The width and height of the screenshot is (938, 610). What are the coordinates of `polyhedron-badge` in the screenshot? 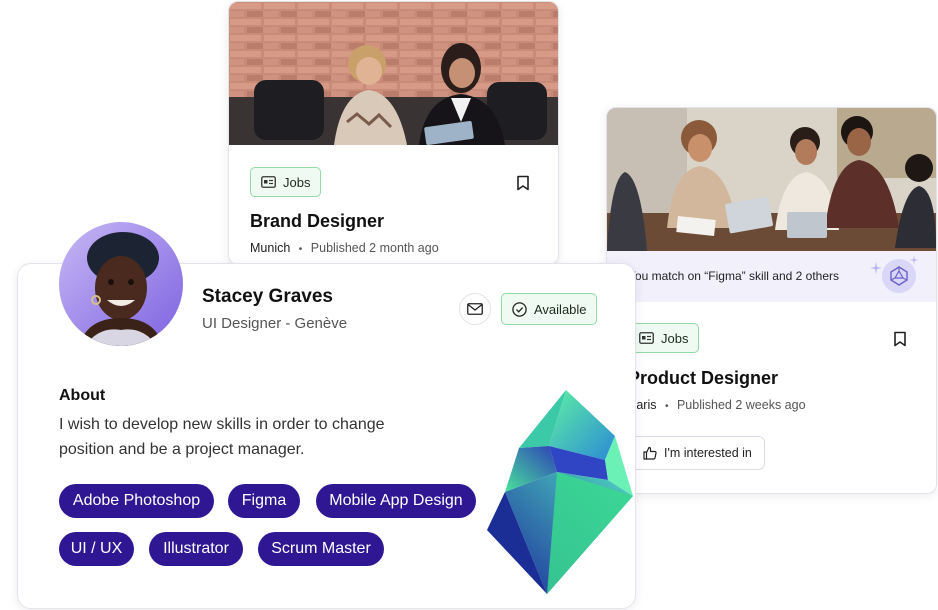 It's located at (899, 276).